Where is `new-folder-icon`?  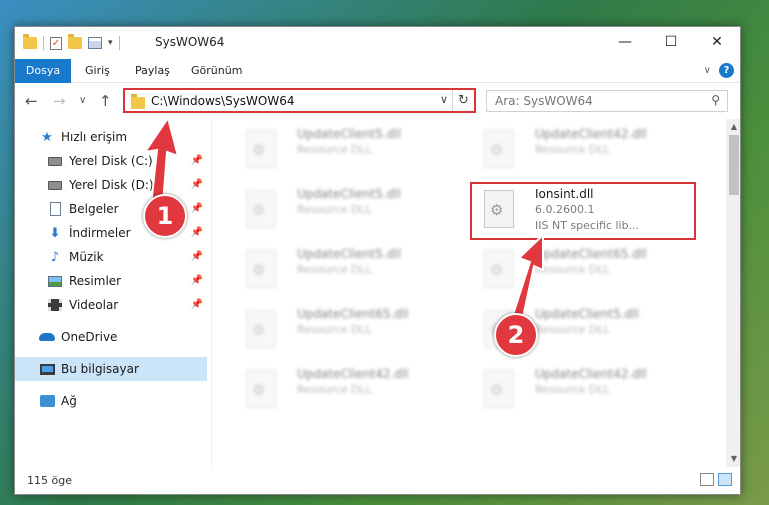
new-folder-icon is located at coordinates (75, 41).